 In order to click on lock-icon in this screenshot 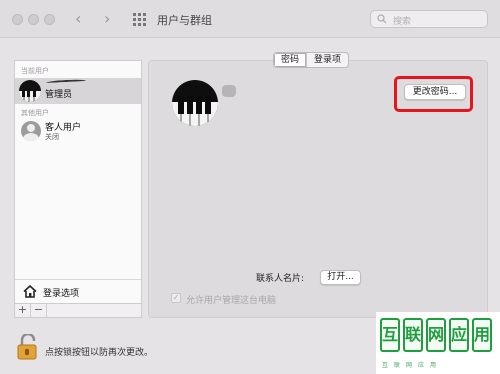, I will do `click(28, 346)`.